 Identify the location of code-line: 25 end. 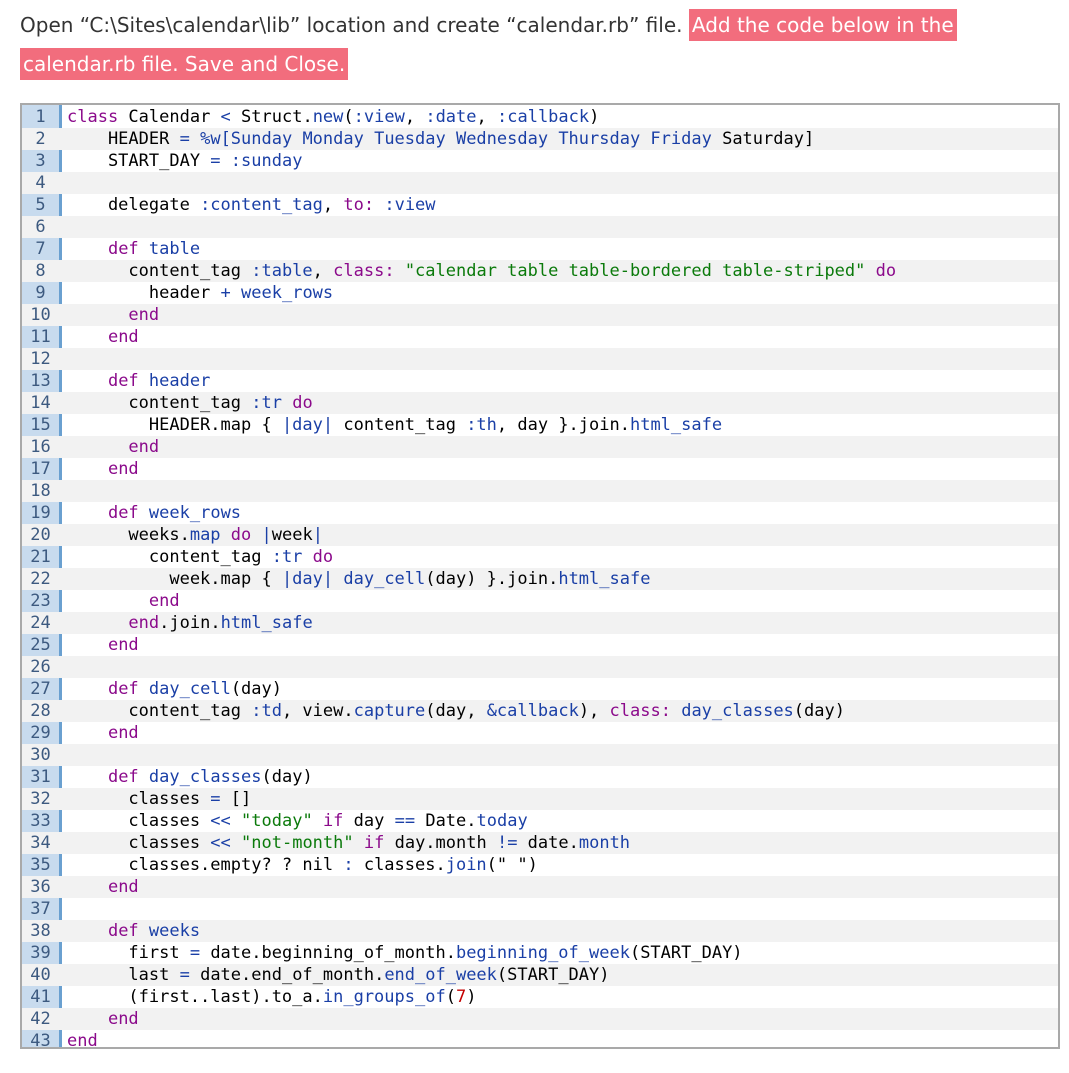
(540, 645).